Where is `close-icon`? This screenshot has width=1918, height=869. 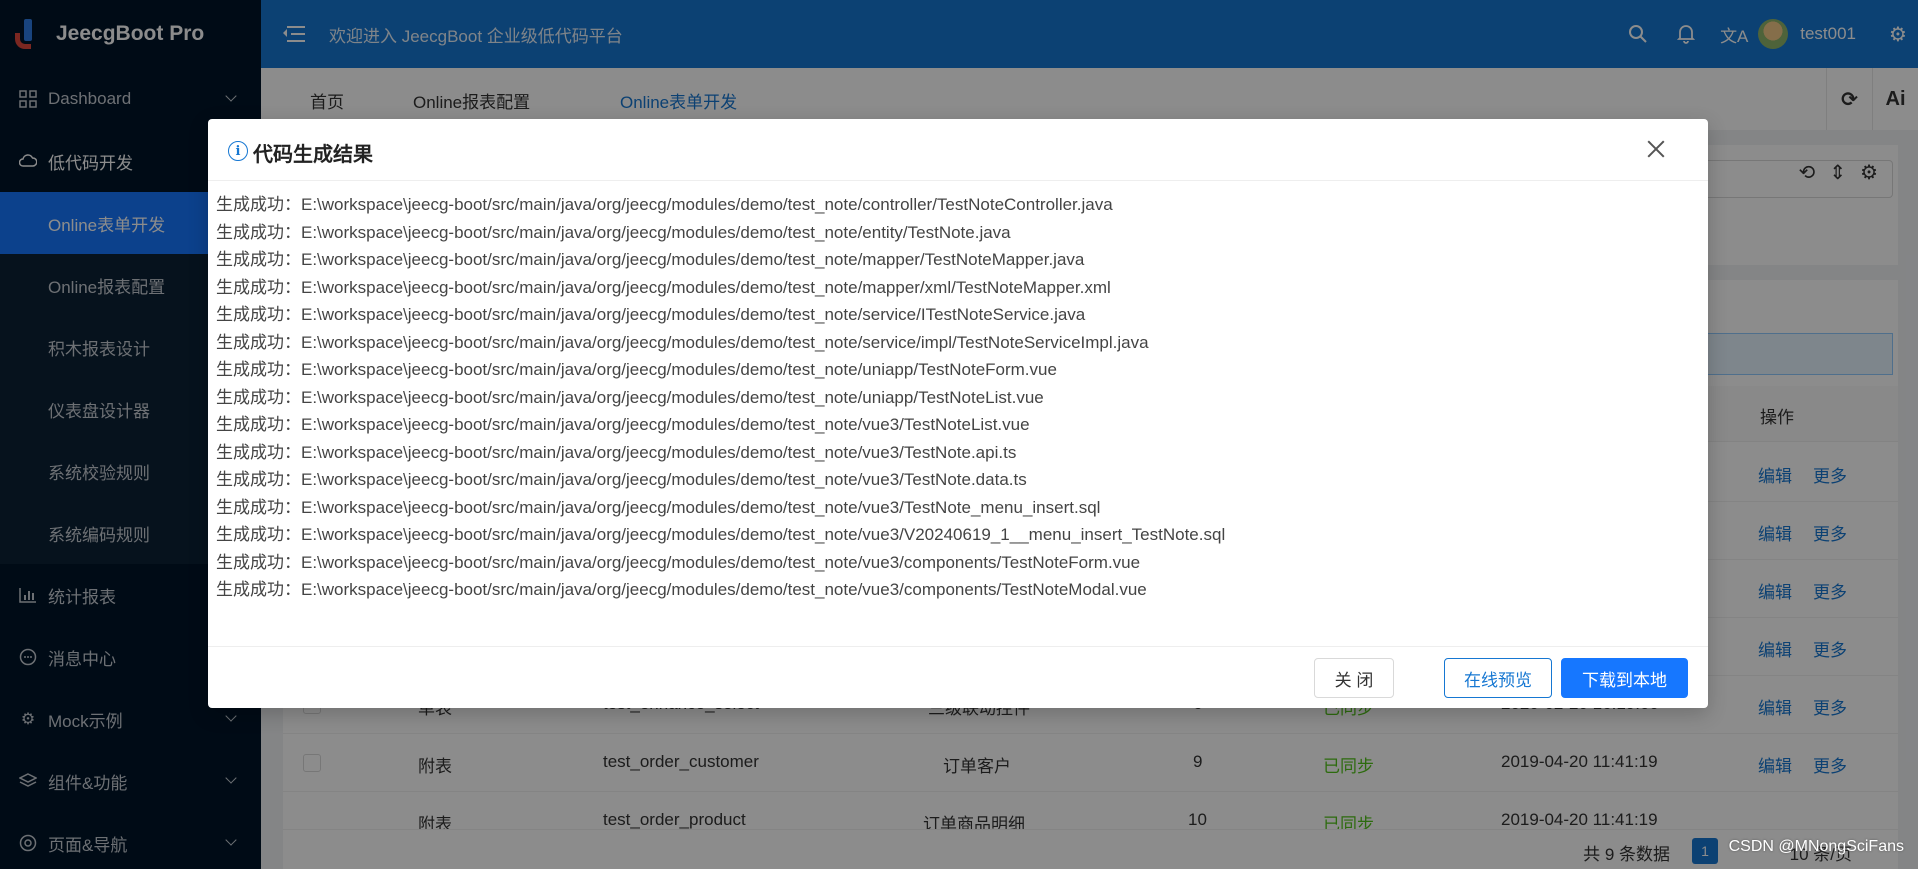 close-icon is located at coordinates (1656, 149).